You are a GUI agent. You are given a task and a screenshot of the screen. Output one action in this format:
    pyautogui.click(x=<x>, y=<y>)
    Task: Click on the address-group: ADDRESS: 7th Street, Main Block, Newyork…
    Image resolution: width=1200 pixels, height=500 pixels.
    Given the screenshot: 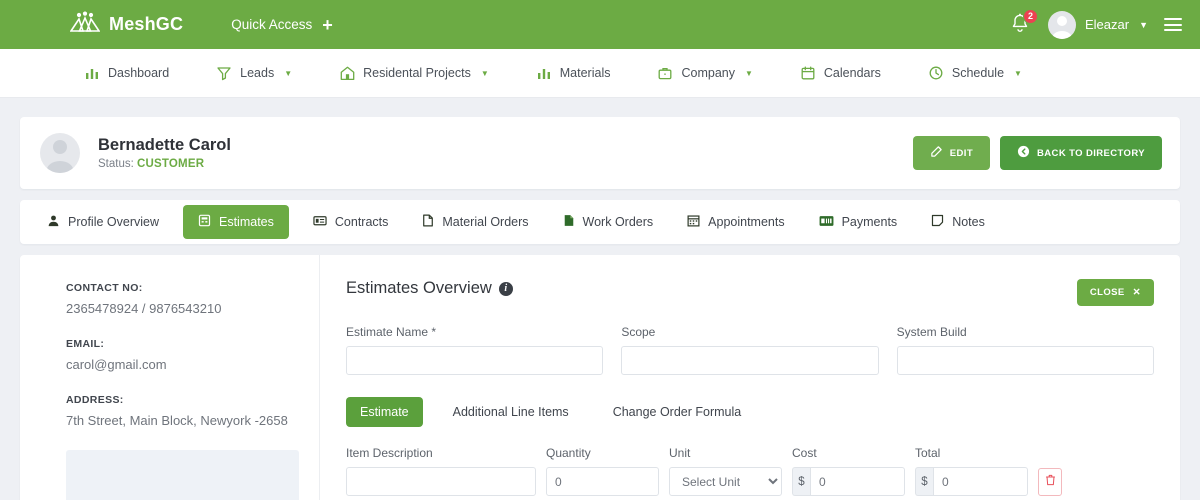 What is the action you would take?
    pyautogui.click(x=182, y=412)
    